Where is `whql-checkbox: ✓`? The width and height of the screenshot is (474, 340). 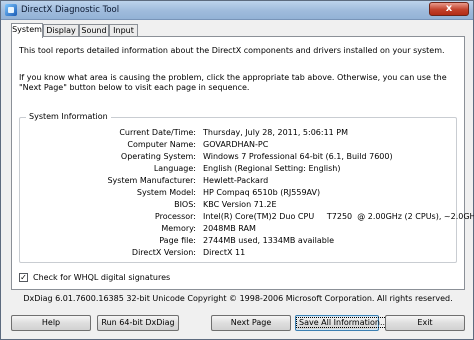 whql-checkbox: ✓ is located at coordinates (23, 277).